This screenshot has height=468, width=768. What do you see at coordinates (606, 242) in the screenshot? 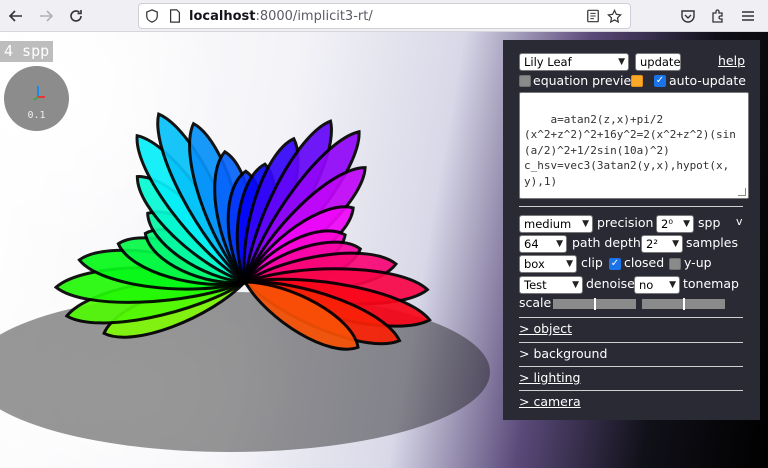
I see `path-depth-label: path depth` at bounding box center [606, 242].